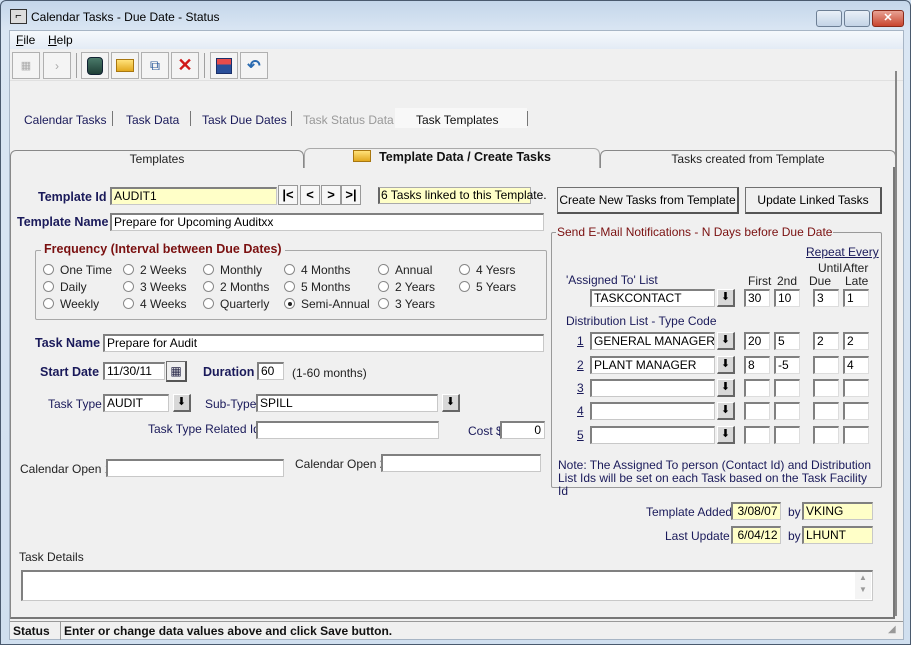 This screenshot has width=911, height=645. What do you see at coordinates (152, 120) in the screenshot?
I see `tab-task-data: Task Data` at bounding box center [152, 120].